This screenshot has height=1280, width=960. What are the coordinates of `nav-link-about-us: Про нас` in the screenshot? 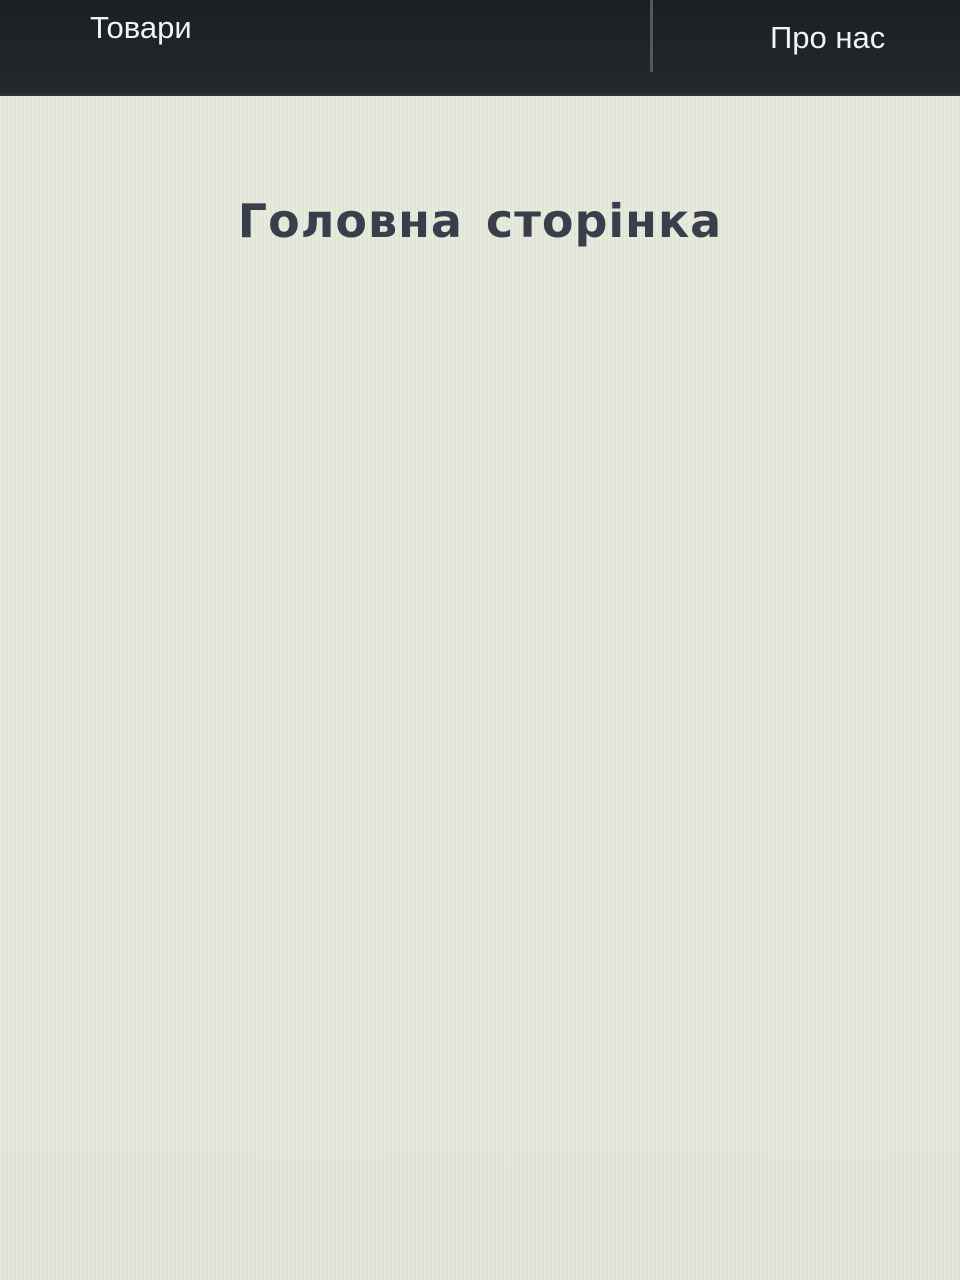 It's located at (827, 37).